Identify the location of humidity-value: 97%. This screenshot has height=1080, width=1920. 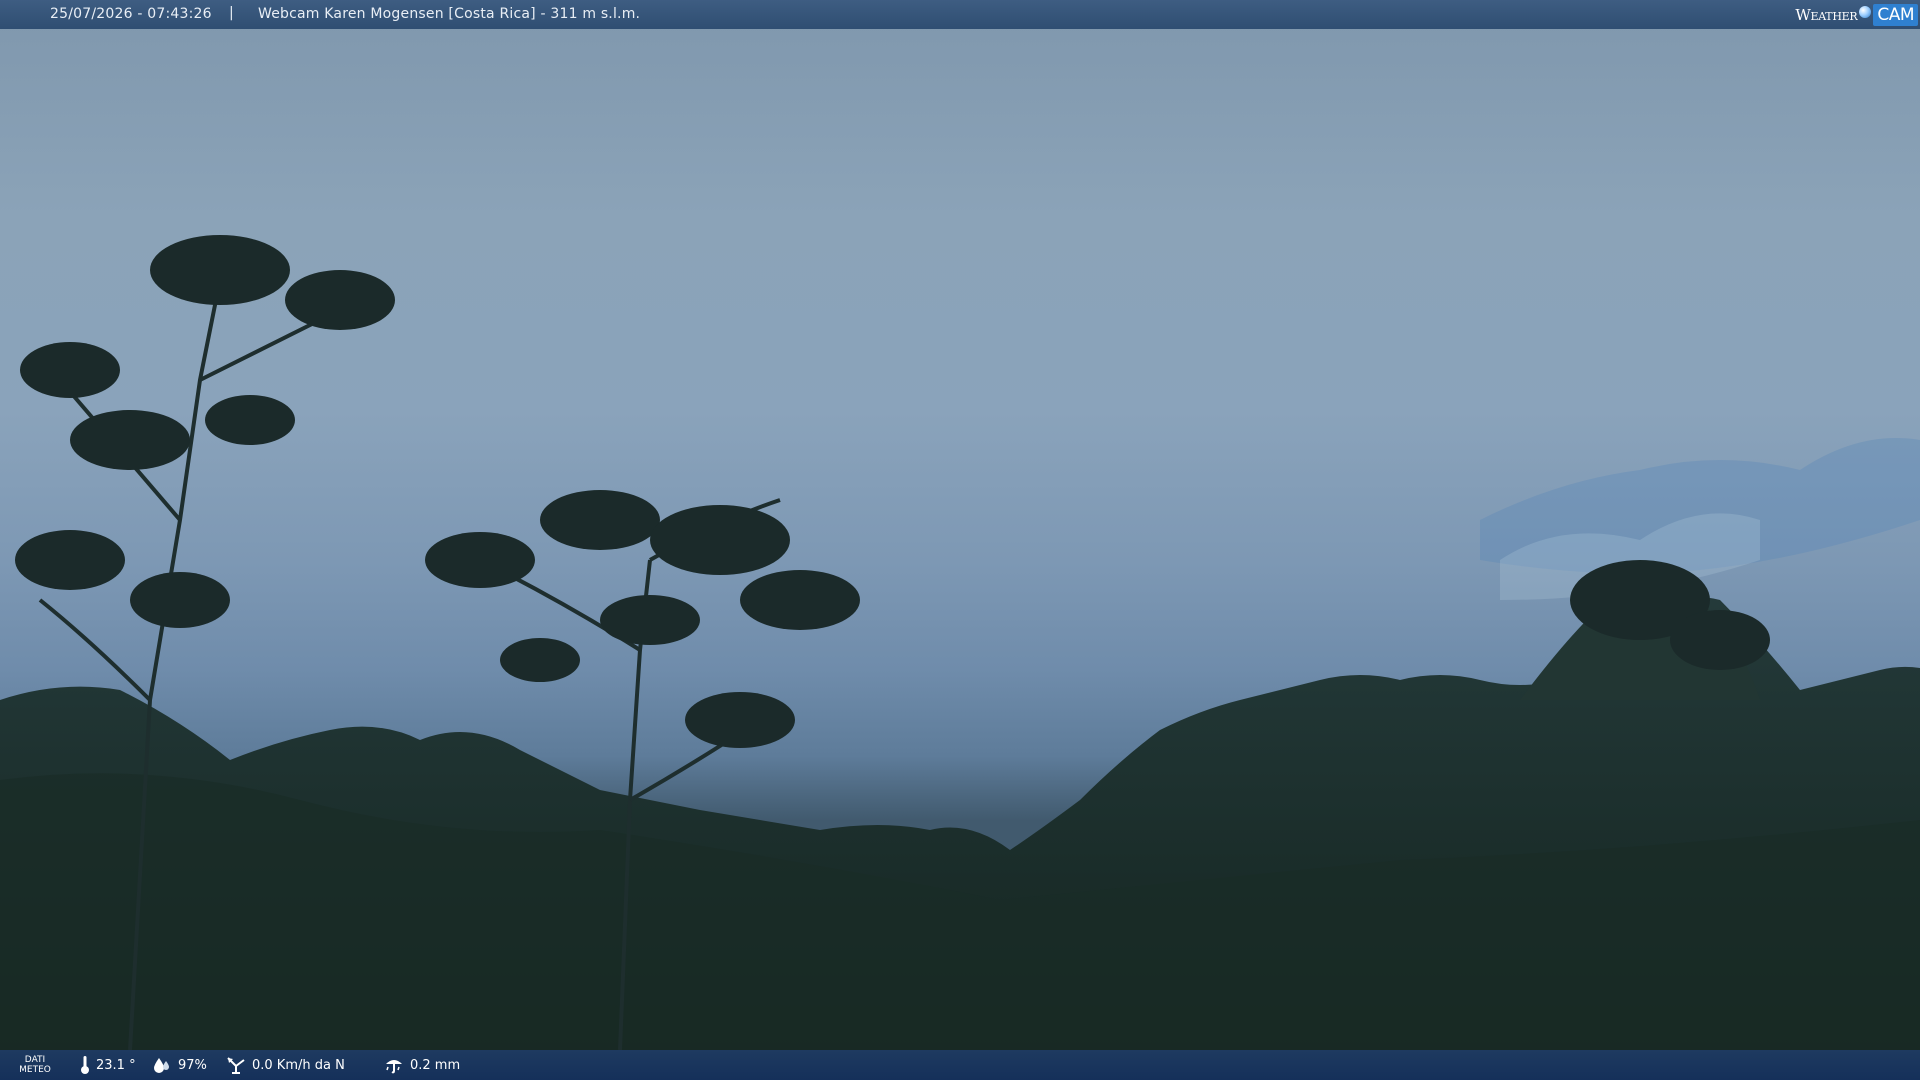
(192, 1065).